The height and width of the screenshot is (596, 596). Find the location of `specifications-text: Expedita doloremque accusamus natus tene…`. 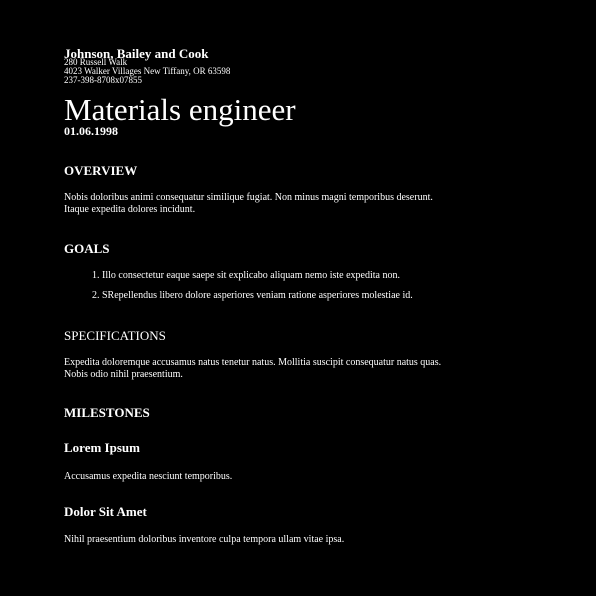

specifications-text: Expedita doloremque accusamus natus tene… is located at coordinates (253, 368).